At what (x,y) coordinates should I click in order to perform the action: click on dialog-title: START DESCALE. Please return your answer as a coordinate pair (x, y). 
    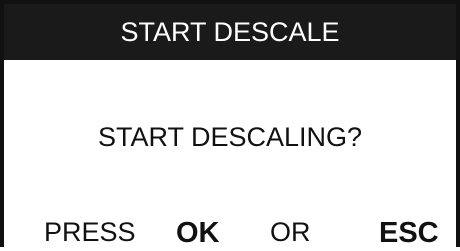
    Looking at the image, I should click on (230, 31).